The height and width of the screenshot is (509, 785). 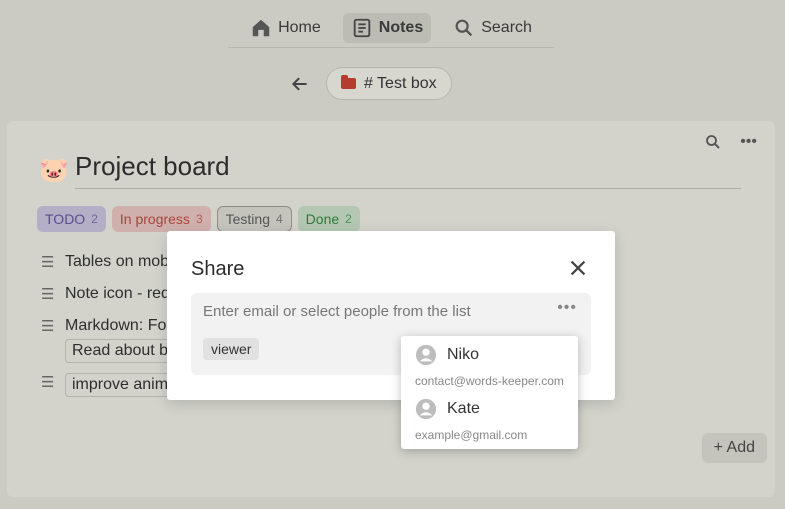 I want to click on tag-testing: Testing 4, so click(x=254, y=219).